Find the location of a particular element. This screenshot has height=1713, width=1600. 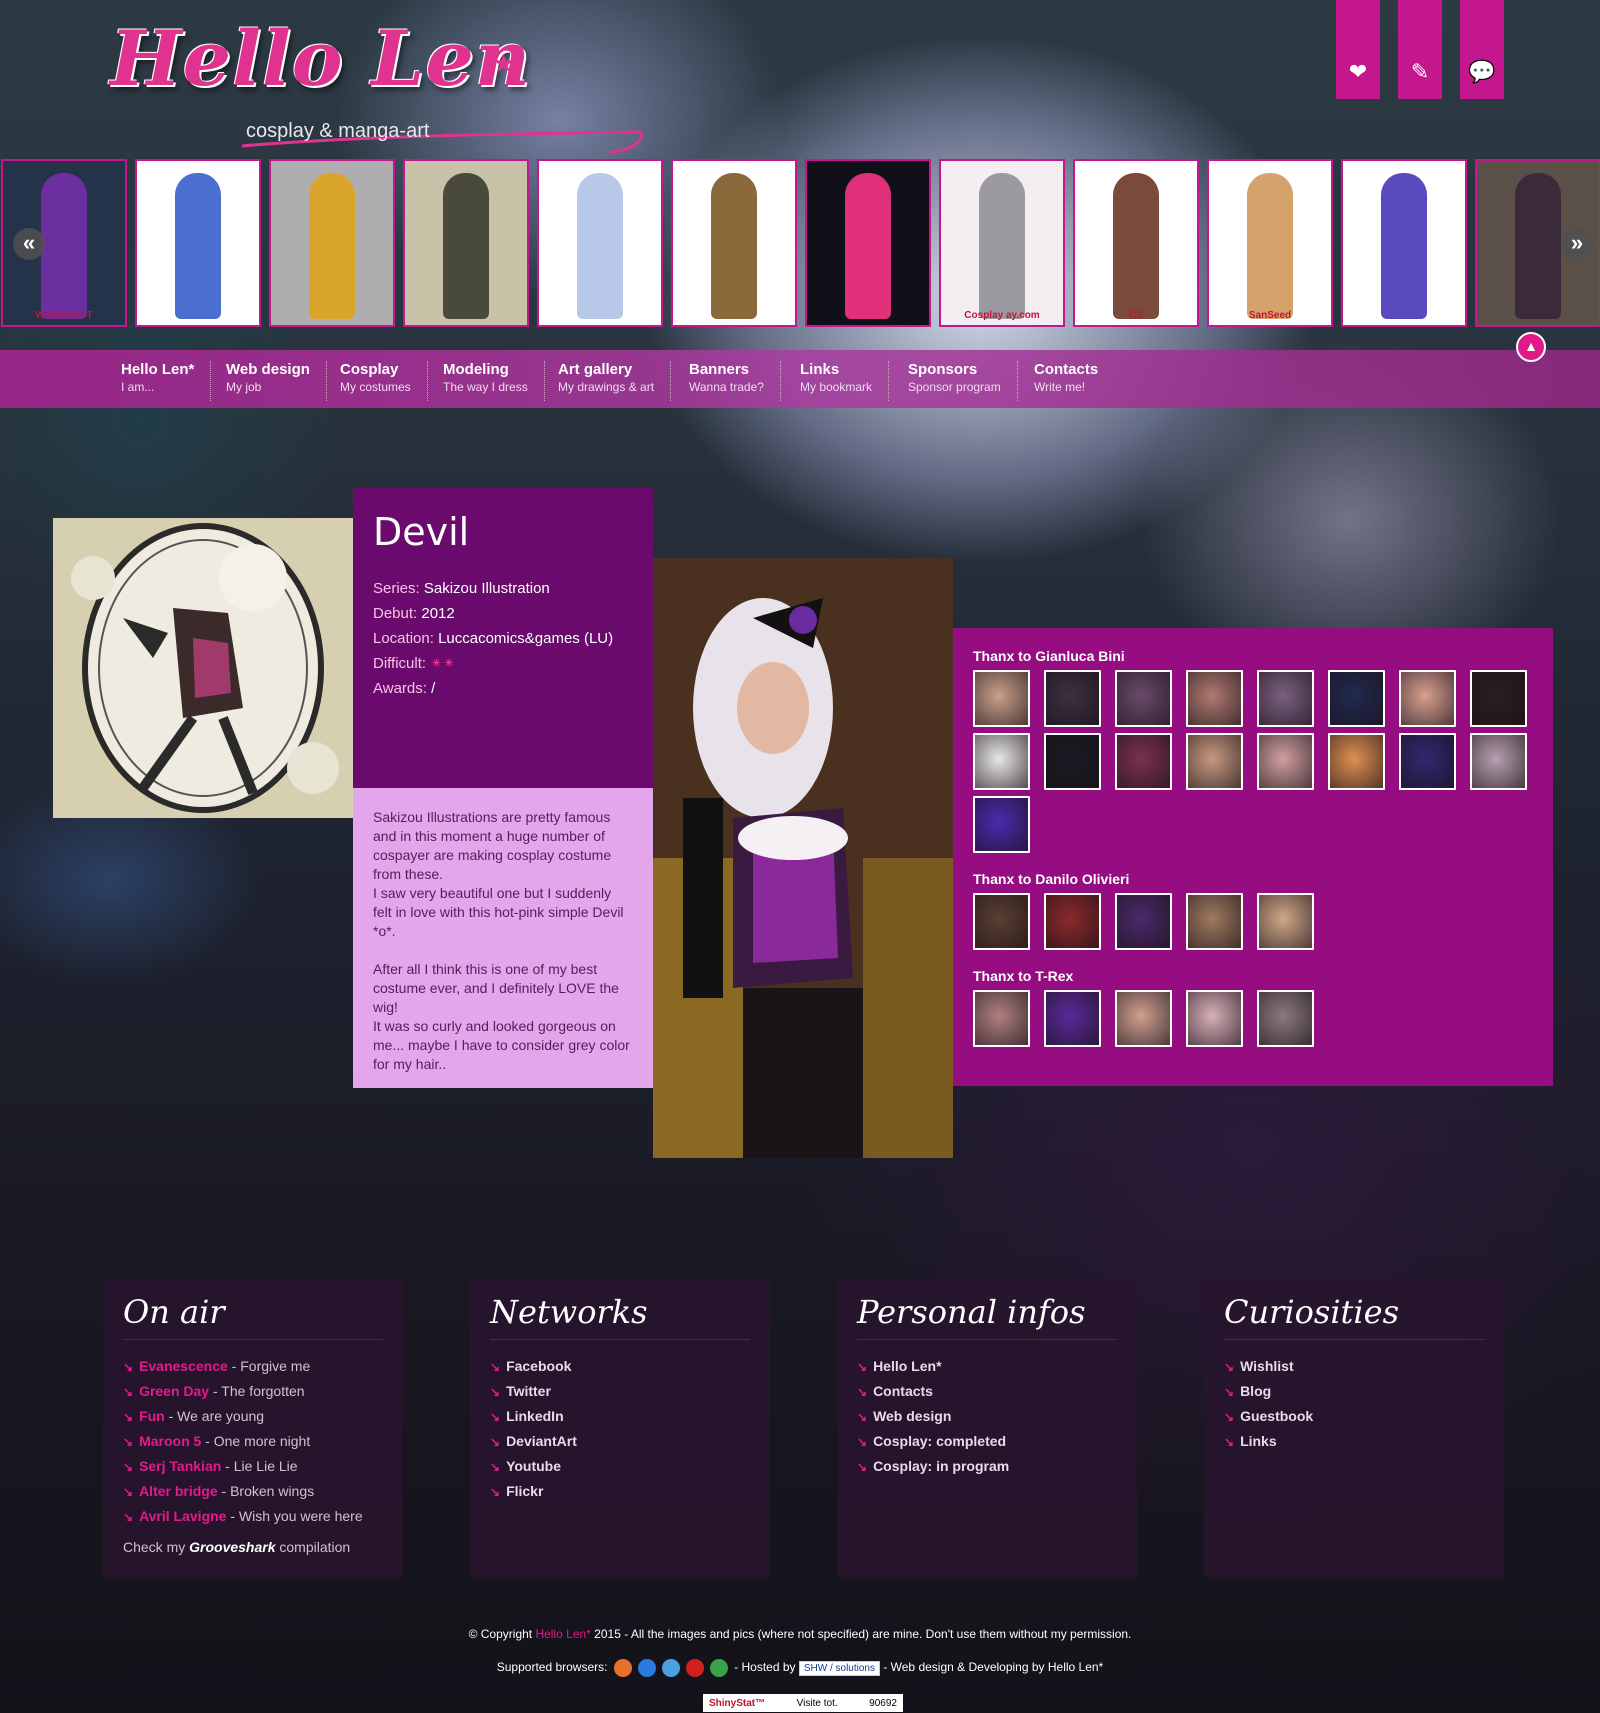

designer-link: Hello Len* is located at coordinates (1075, 1667).